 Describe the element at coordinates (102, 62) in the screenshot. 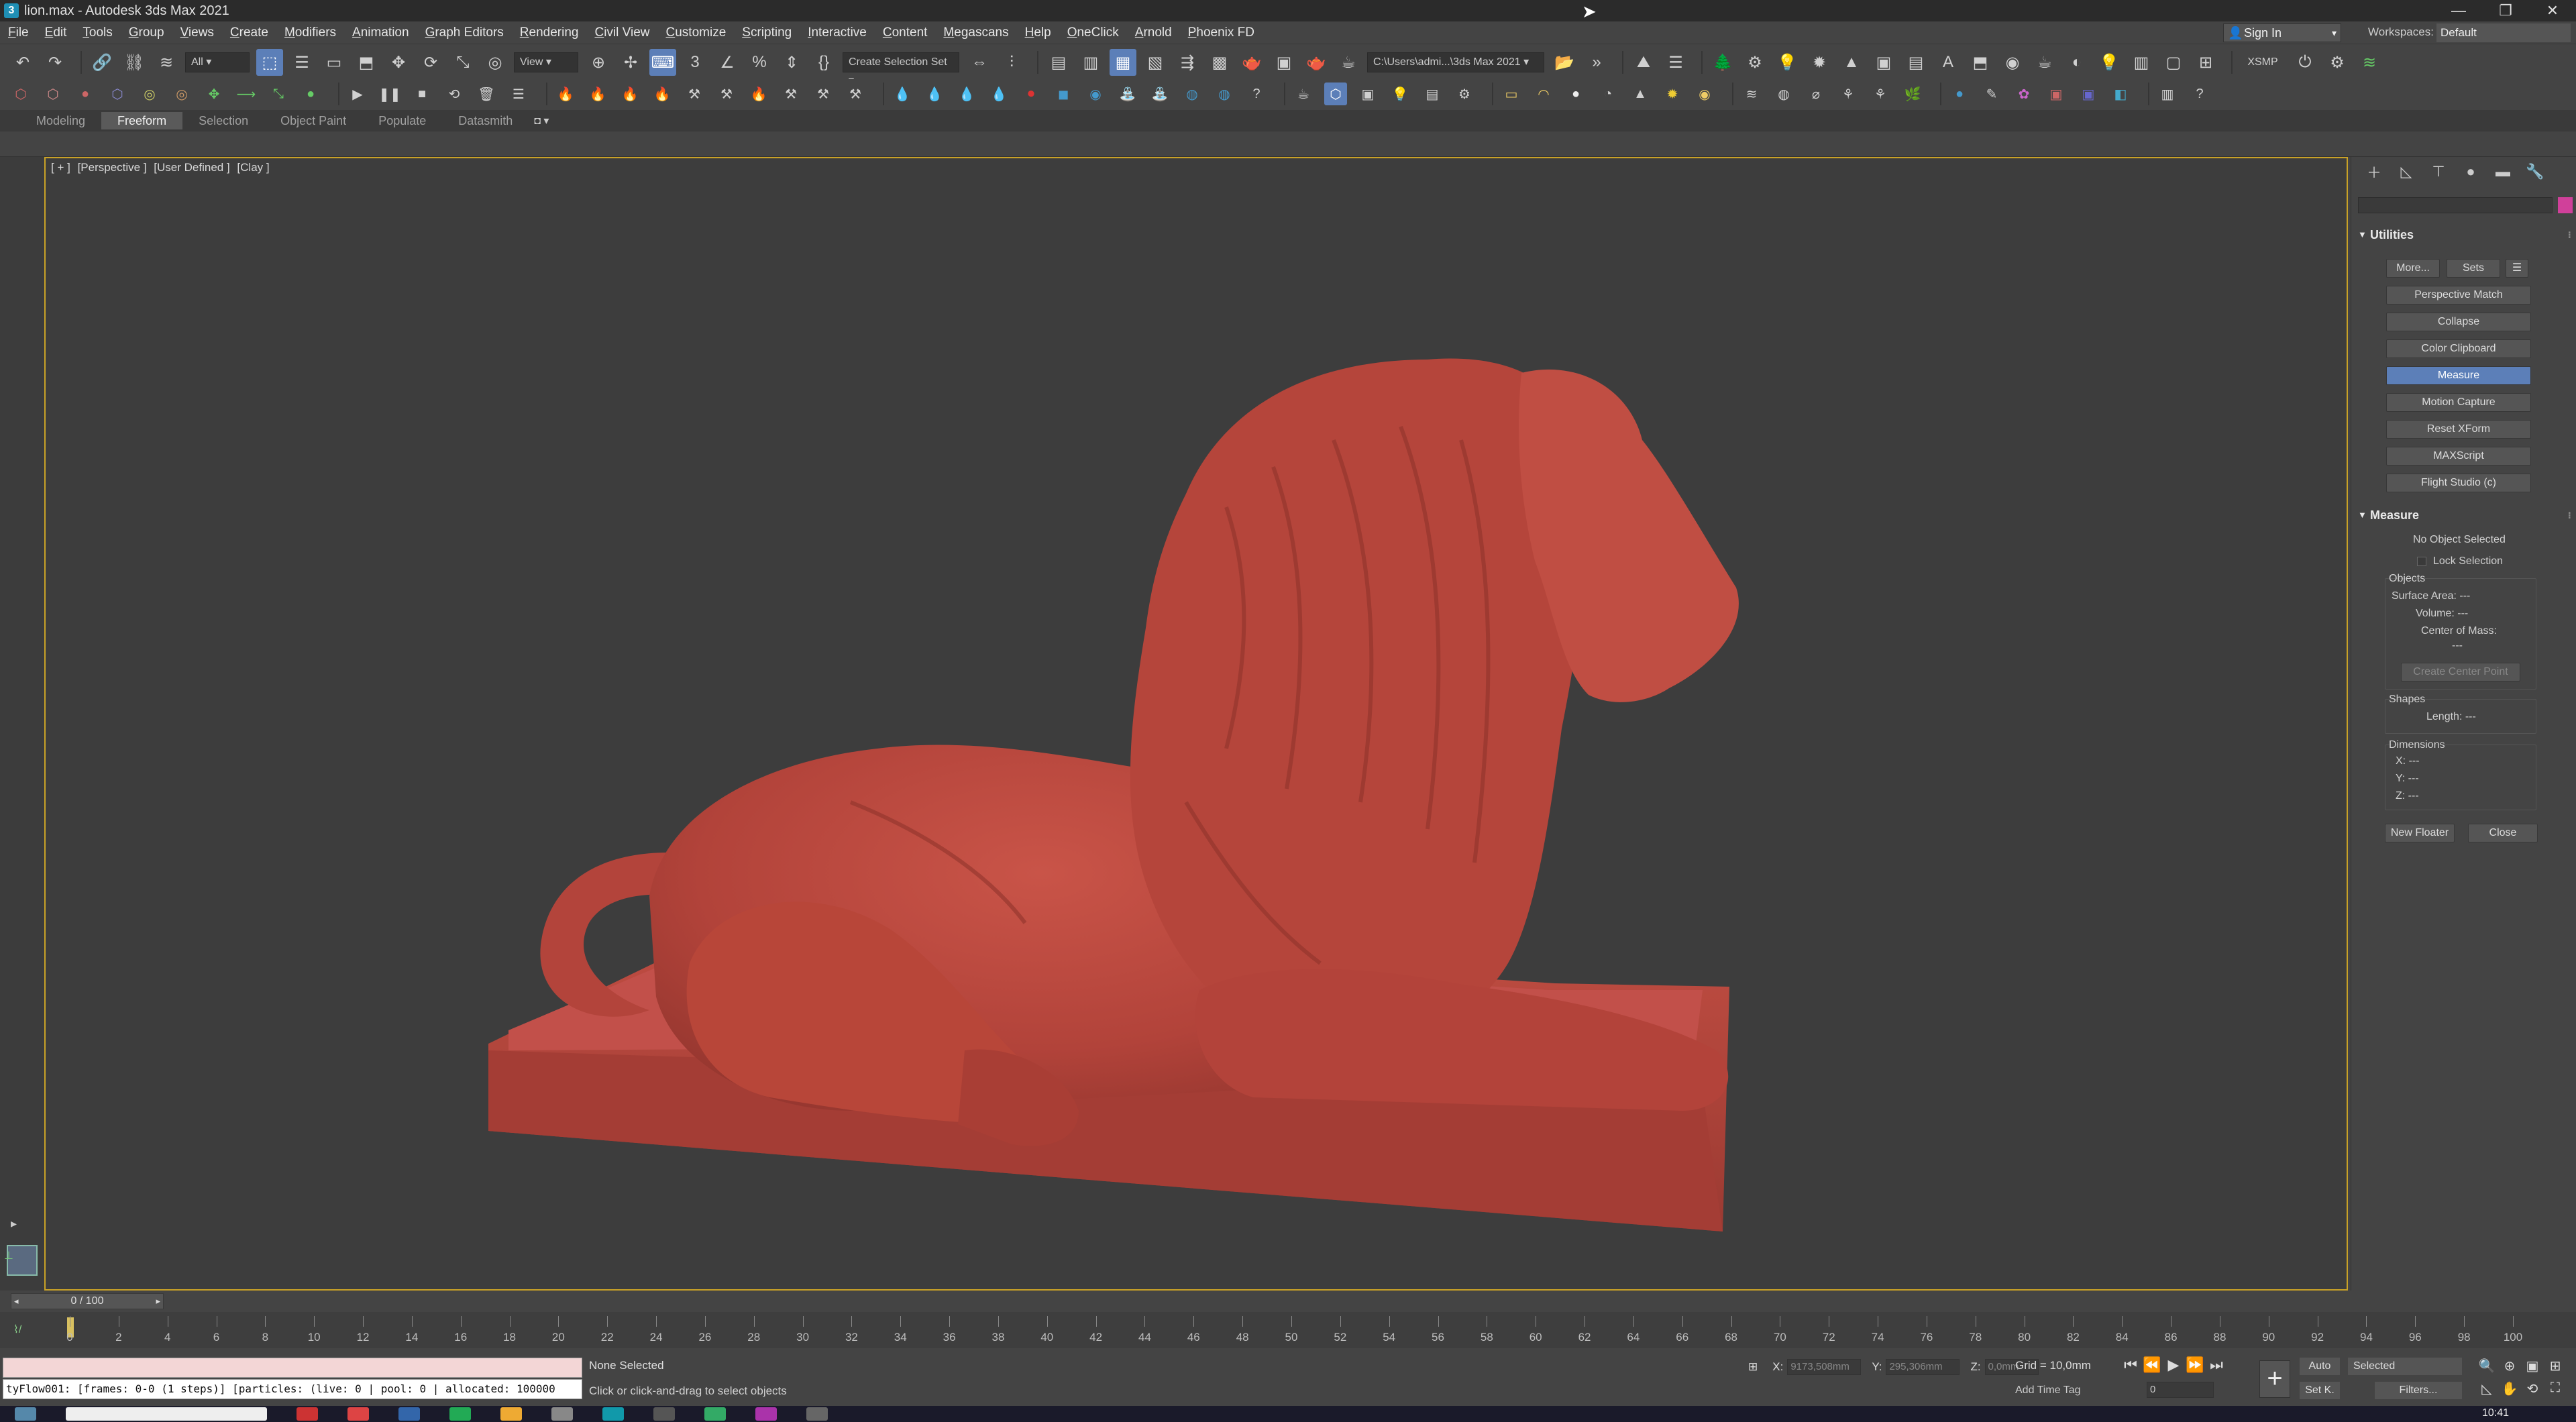

I see `link-icon: 🔗` at that location.